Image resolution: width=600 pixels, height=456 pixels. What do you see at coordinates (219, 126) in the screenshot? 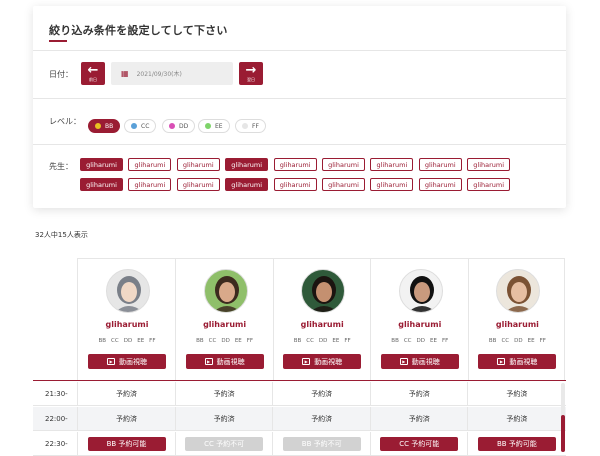
I see `level-chip-label: EE` at bounding box center [219, 126].